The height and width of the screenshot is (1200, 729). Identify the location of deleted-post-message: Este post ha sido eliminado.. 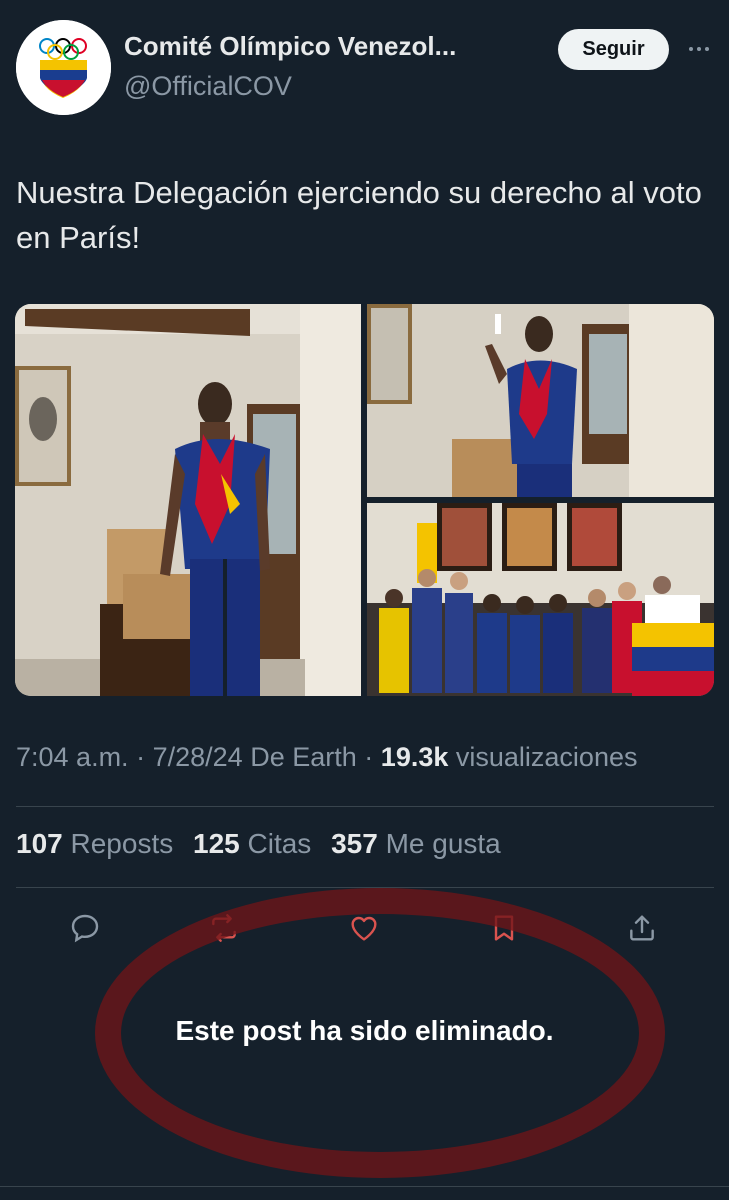
(364, 1030).